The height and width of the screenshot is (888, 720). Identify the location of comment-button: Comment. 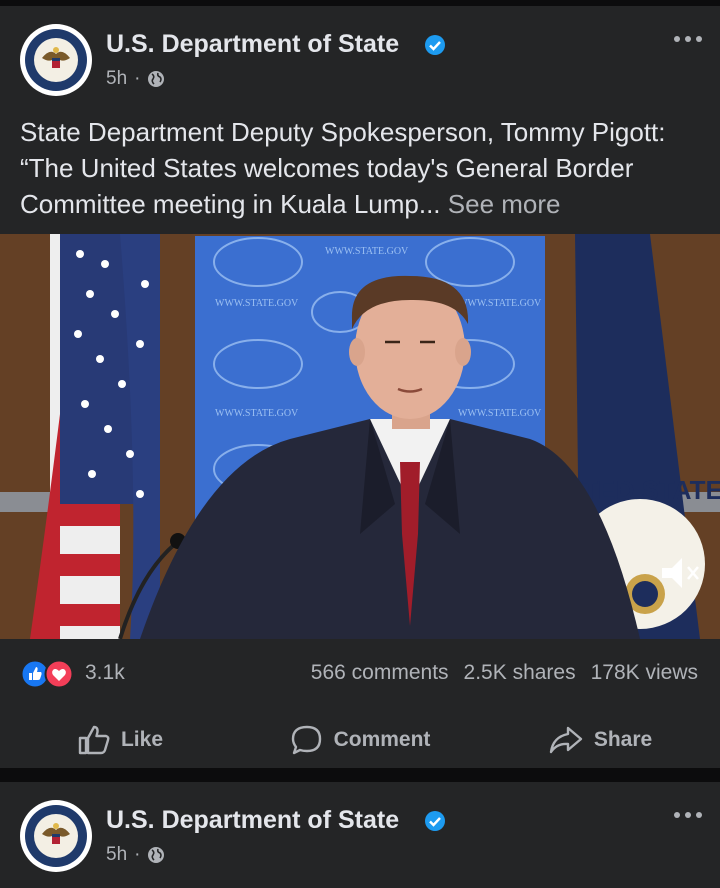
(360, 740).